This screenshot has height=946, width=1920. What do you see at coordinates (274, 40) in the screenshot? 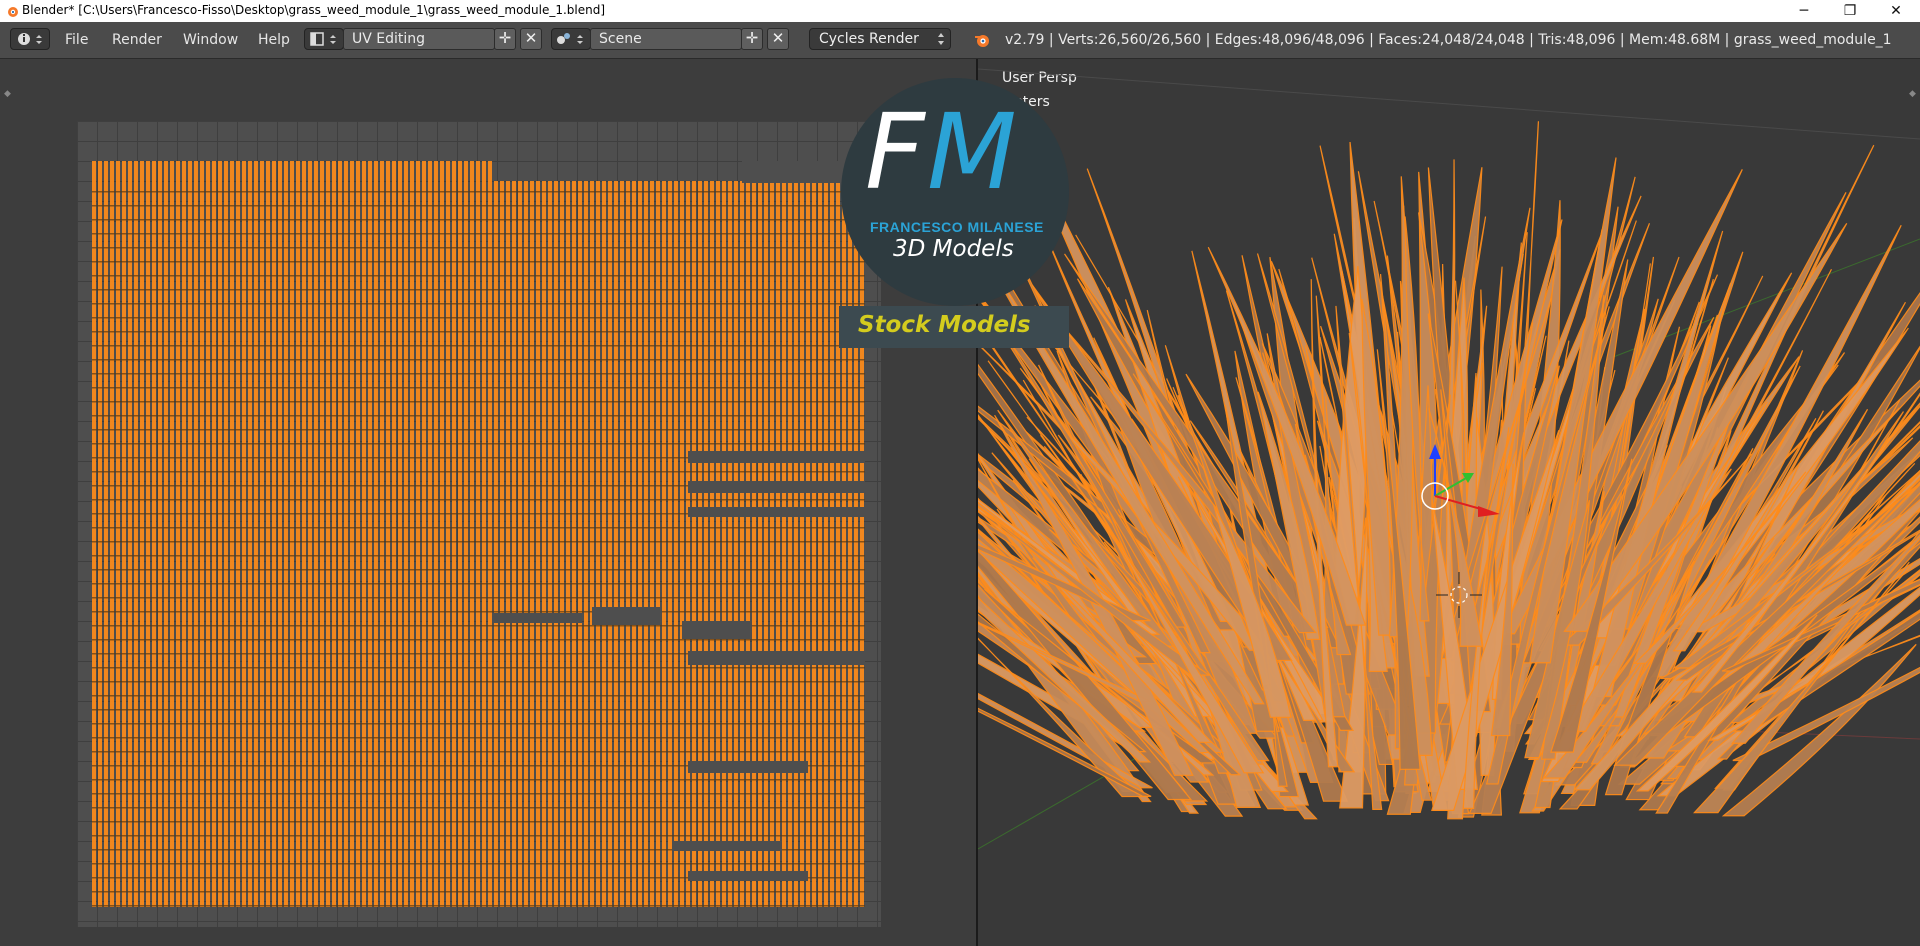
I see `menu-help: Help` at bounding box center [274, 40].